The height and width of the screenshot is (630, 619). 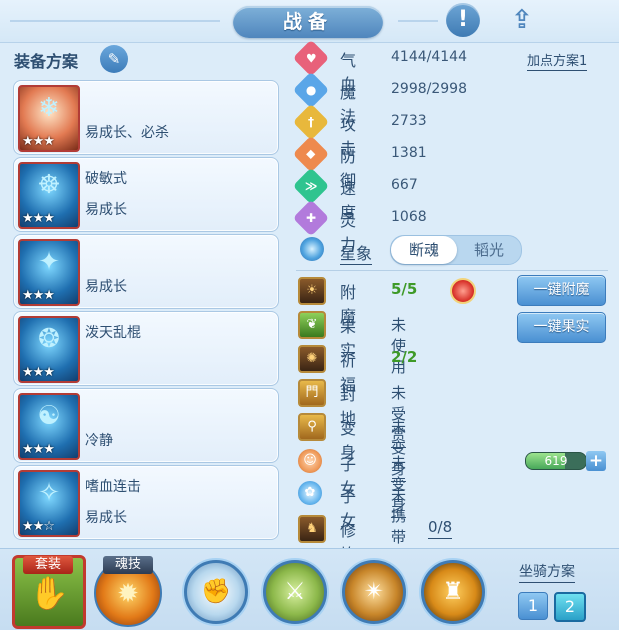 I want to click on plan-effect: 冷静, so click(x=99, y=441).